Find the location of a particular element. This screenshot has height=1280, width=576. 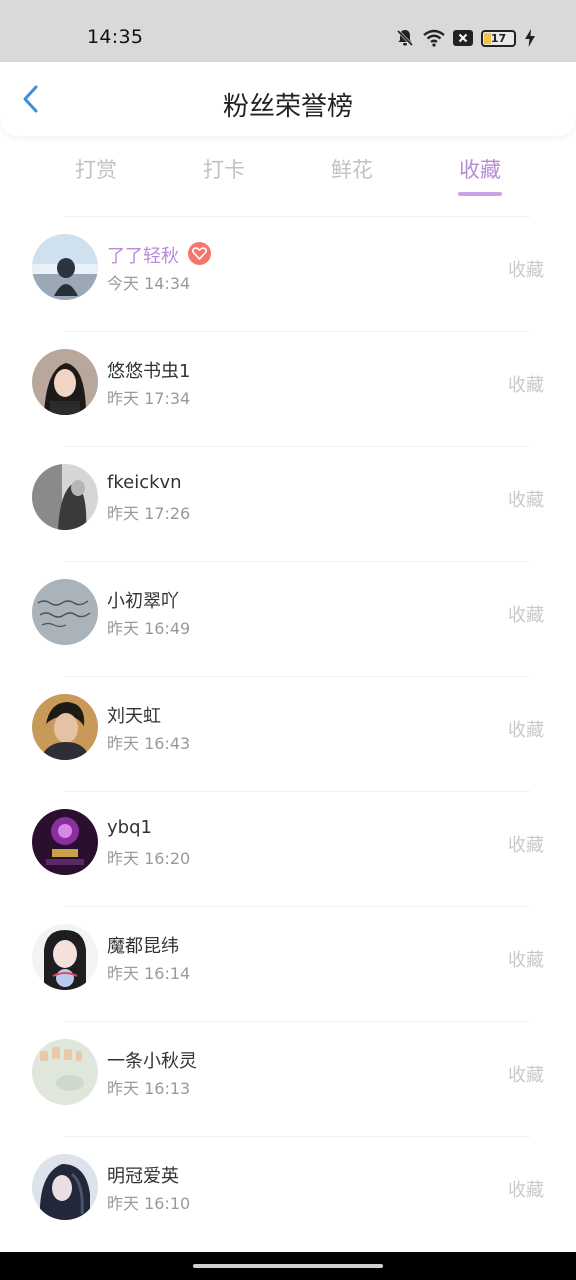

fan-name: 一条小秋灵 is located at coordinates (152, 1061).